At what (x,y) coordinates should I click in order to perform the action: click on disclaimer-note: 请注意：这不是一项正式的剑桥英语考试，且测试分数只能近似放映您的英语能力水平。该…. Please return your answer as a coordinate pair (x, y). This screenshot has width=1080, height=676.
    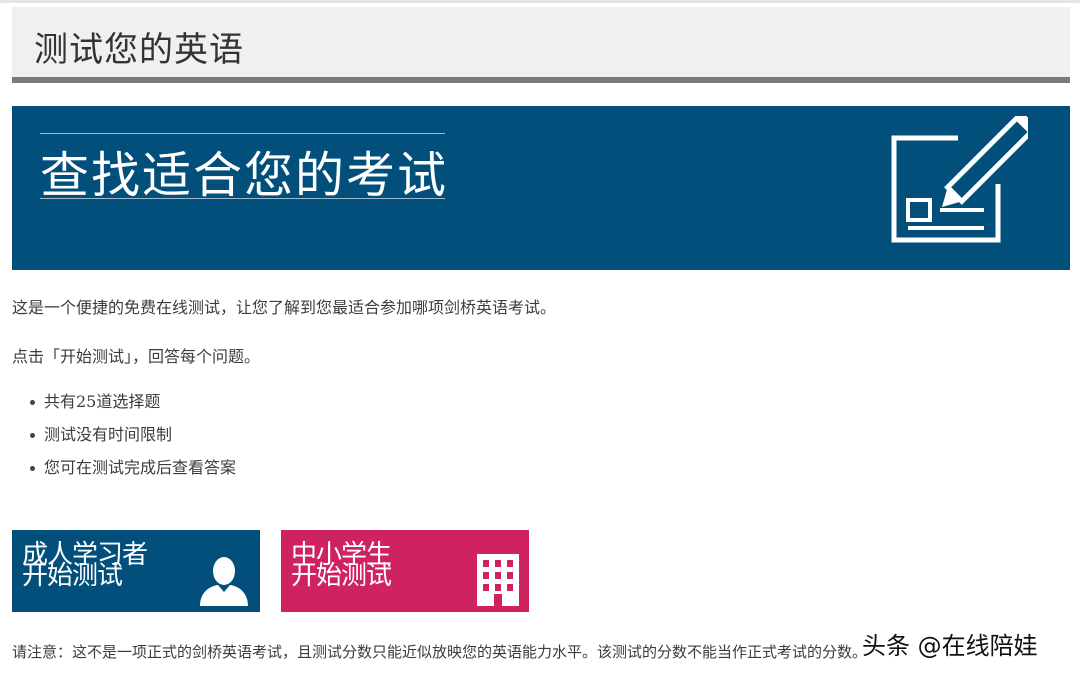
    Looking at the image, I should click on (440, 652).